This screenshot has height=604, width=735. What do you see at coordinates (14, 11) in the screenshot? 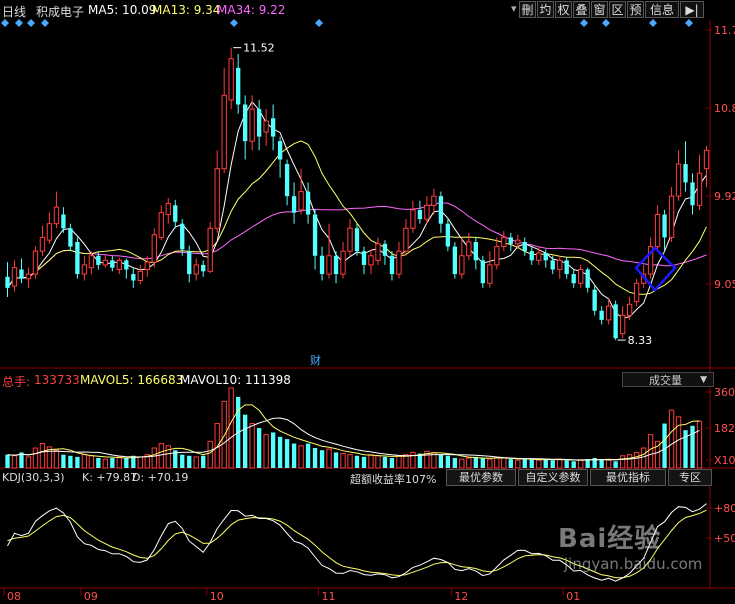
I see `period-label: 日线` at bounding box center [14, 11].